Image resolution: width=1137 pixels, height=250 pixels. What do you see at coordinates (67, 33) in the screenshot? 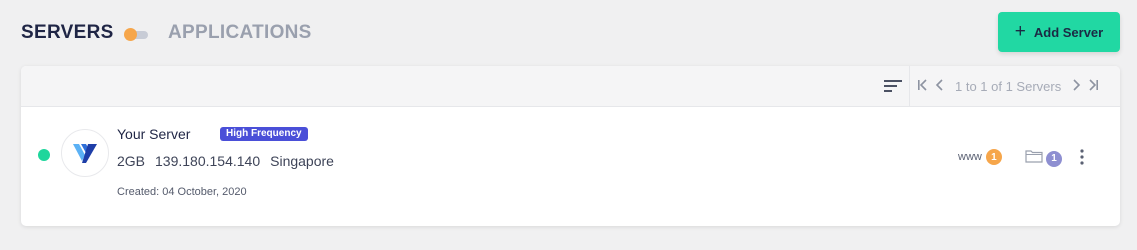
I see `servers-tab-title: SERVERS` at bounding box center [67, 33].